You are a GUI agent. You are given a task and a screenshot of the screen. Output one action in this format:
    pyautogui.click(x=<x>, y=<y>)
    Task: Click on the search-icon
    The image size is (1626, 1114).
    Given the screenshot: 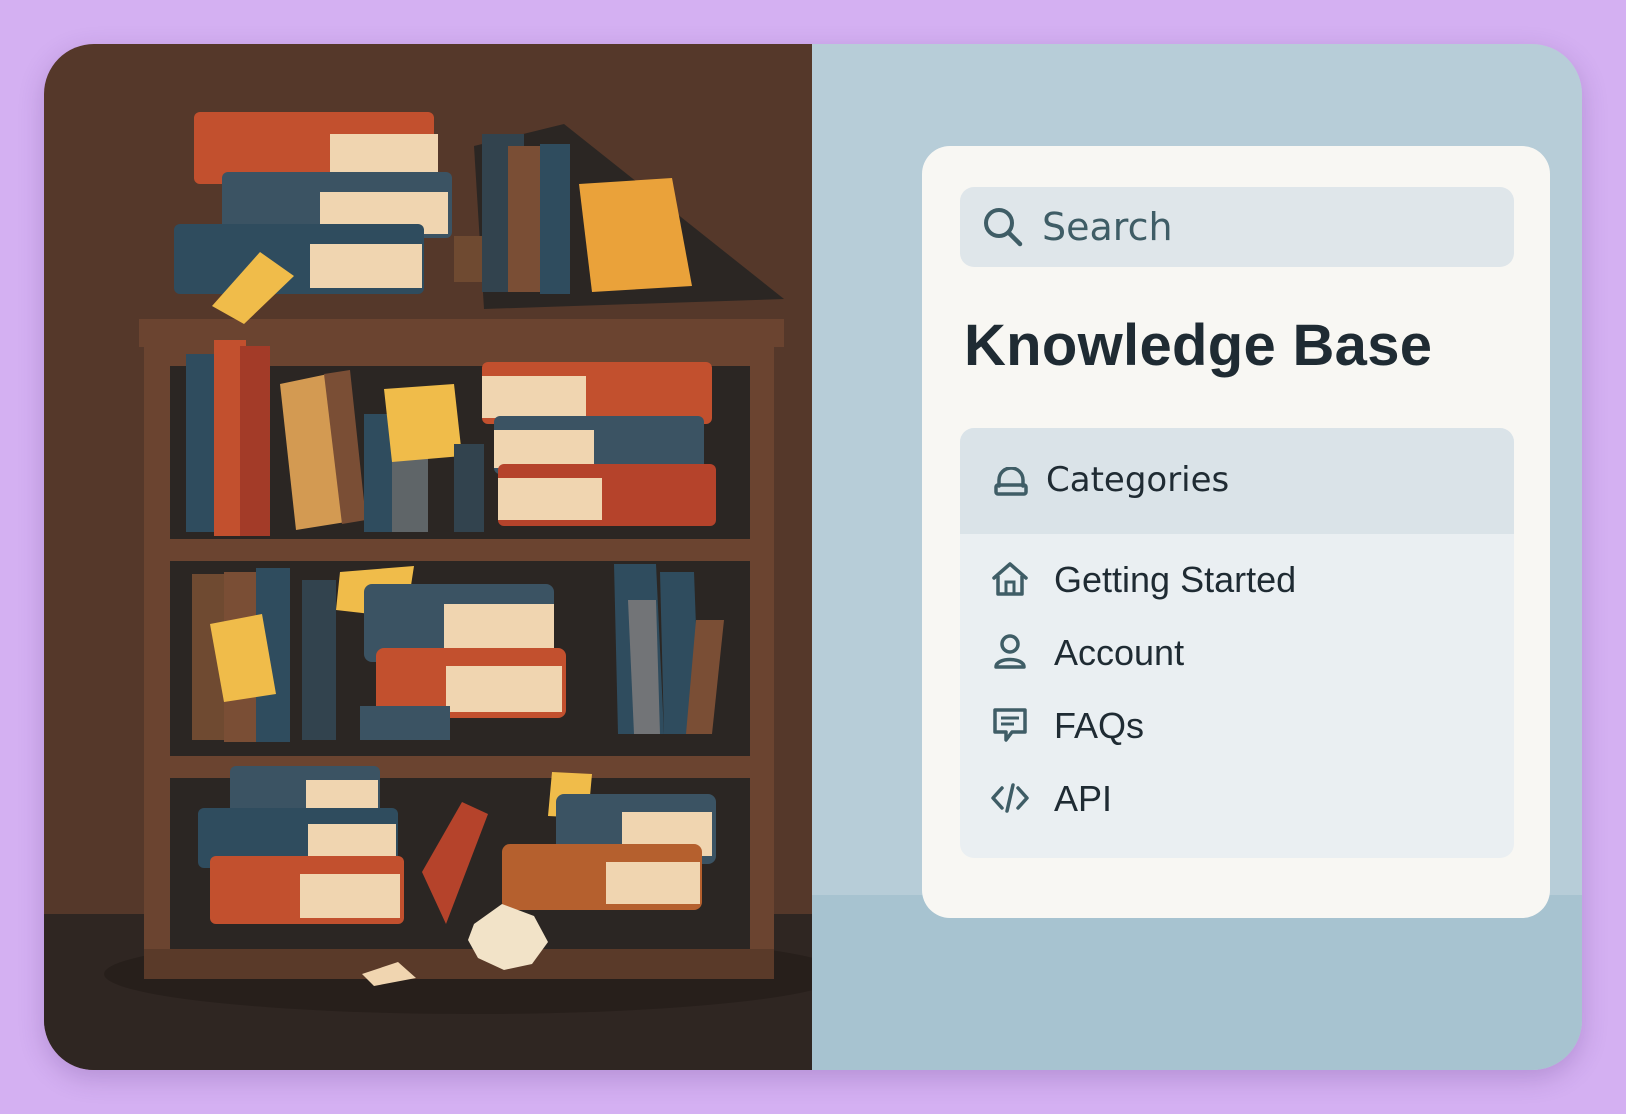 What is the action you would take?
    pyautogui.click(x=1003, y=227)
    